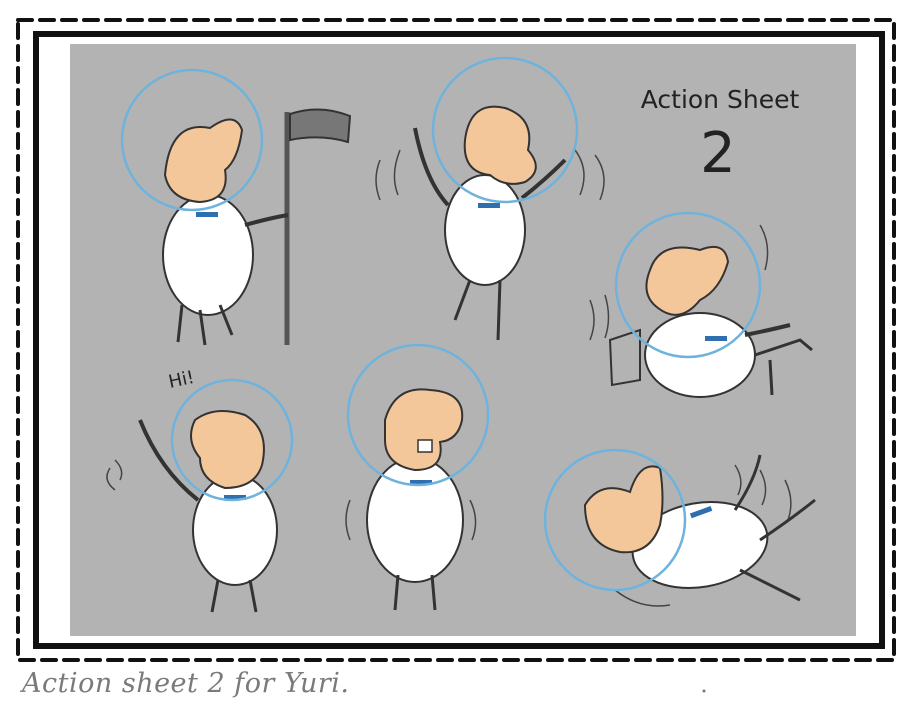 Image resolution: width=915 pixels, height=720 pixels. What do you see at coordinates (425, 446) in the screenshot?
I see `teeth` at bounding box center [425, 446].